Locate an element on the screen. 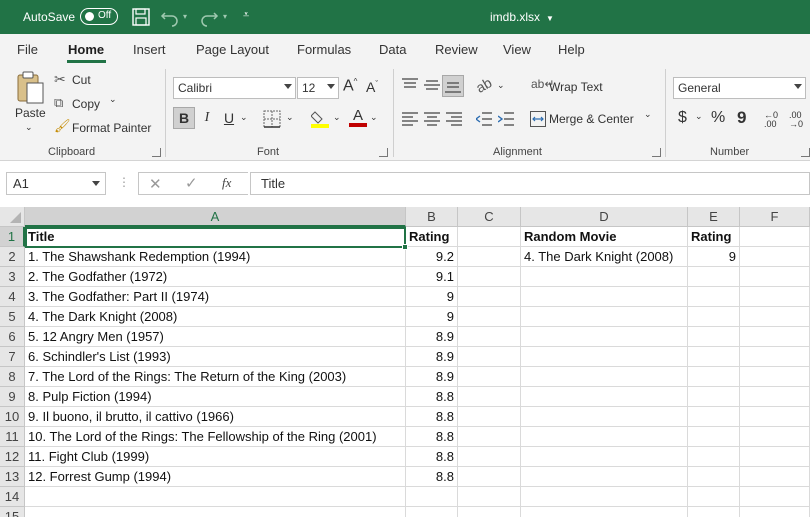  row-header: 2 is located at coordinates (12, 257).